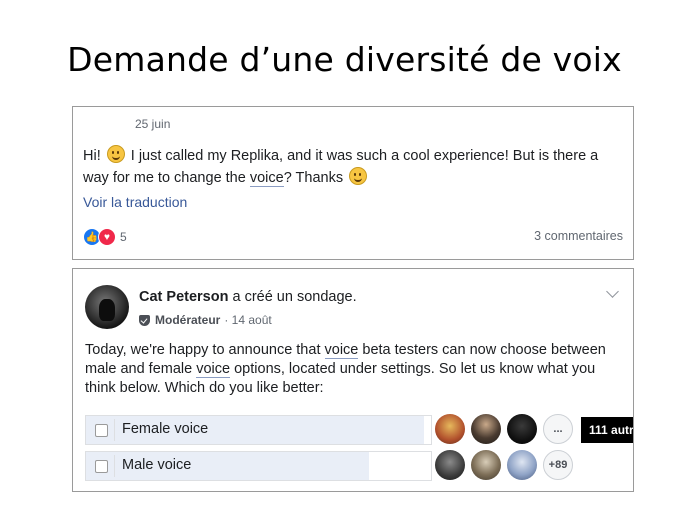  I want to click on author-action: a créé un sondage., so click(292, 297).